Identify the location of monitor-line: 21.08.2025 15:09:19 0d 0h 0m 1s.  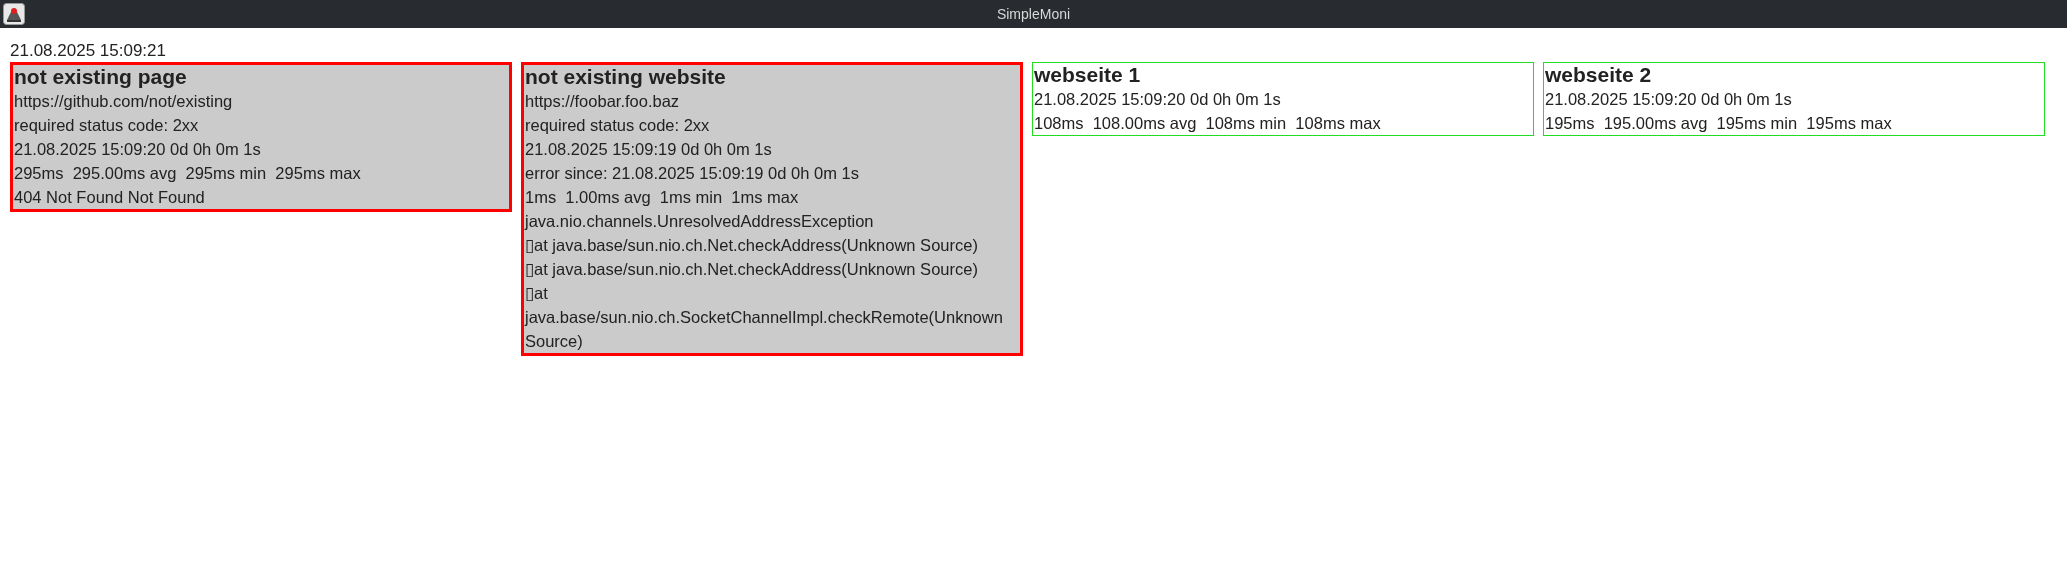
(649, 149).